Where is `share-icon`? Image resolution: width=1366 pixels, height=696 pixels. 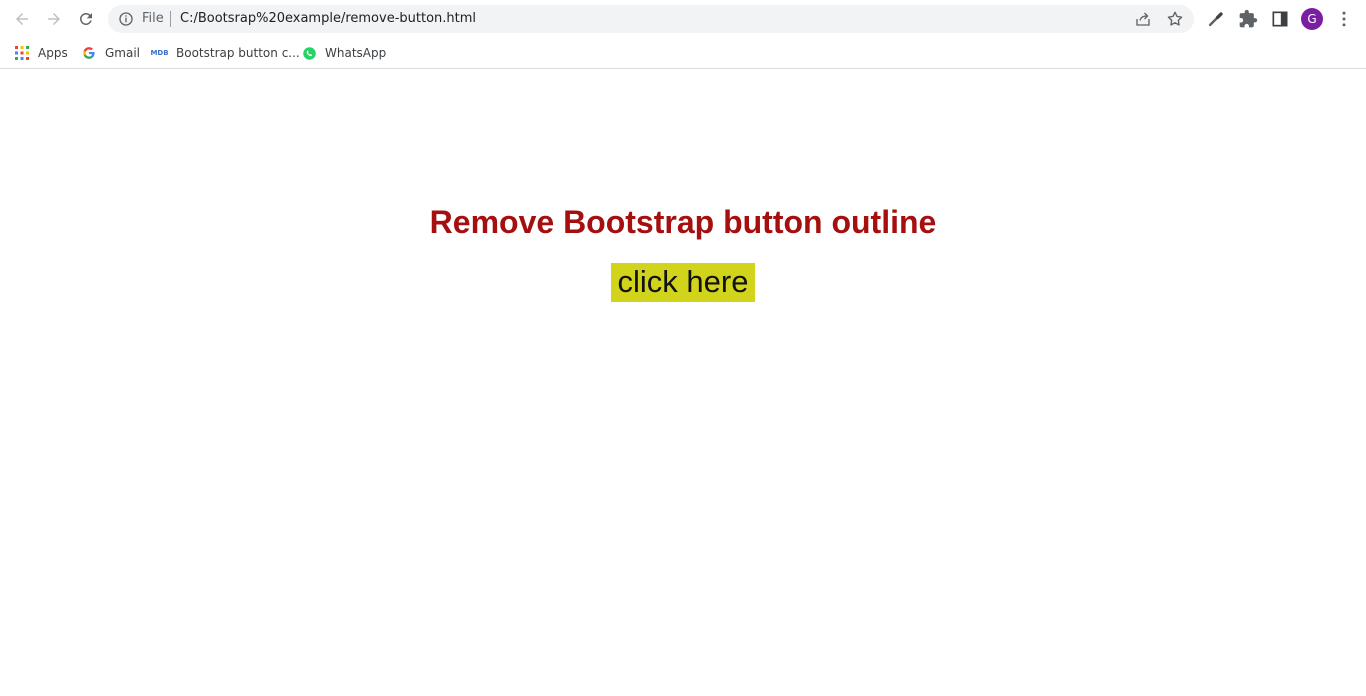
share-icon is located at coordinates (1143, 19).